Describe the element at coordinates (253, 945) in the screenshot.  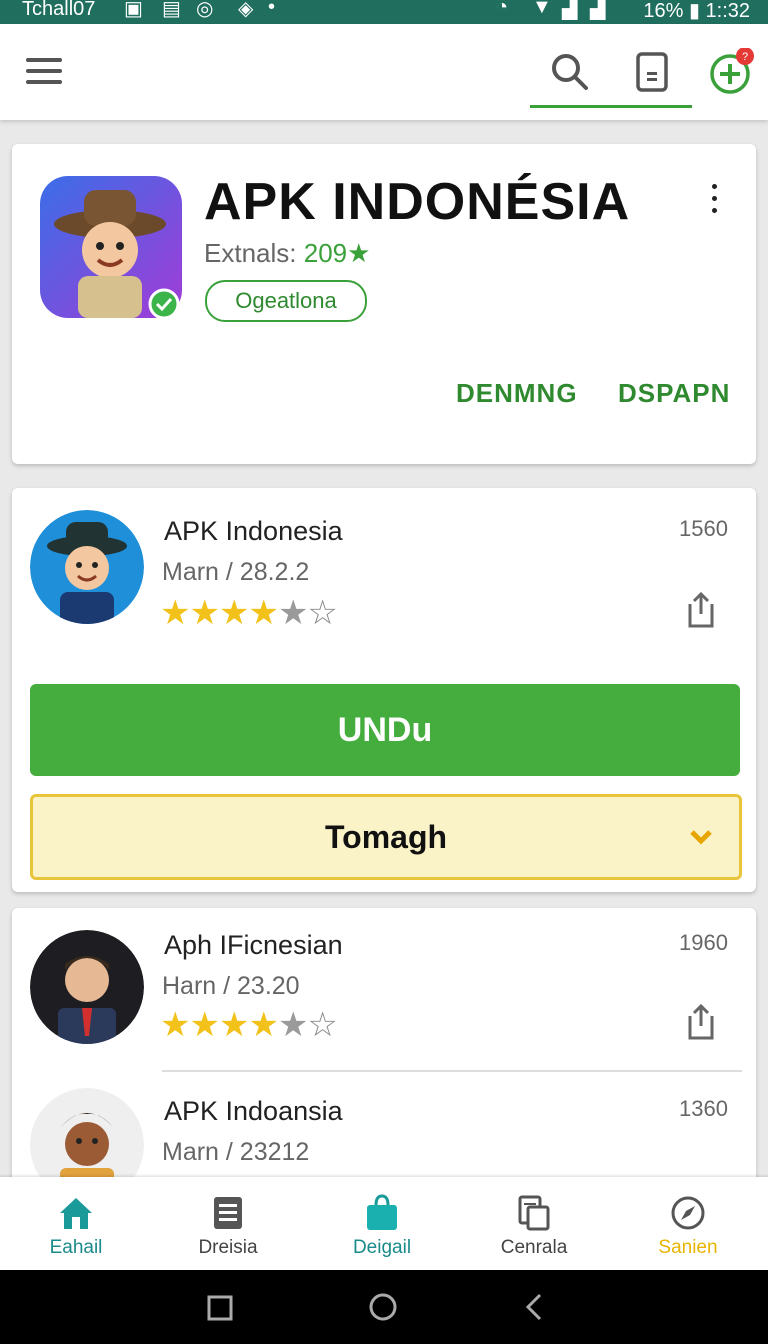
I see `item-title: Aph IFicnesian` at that location.